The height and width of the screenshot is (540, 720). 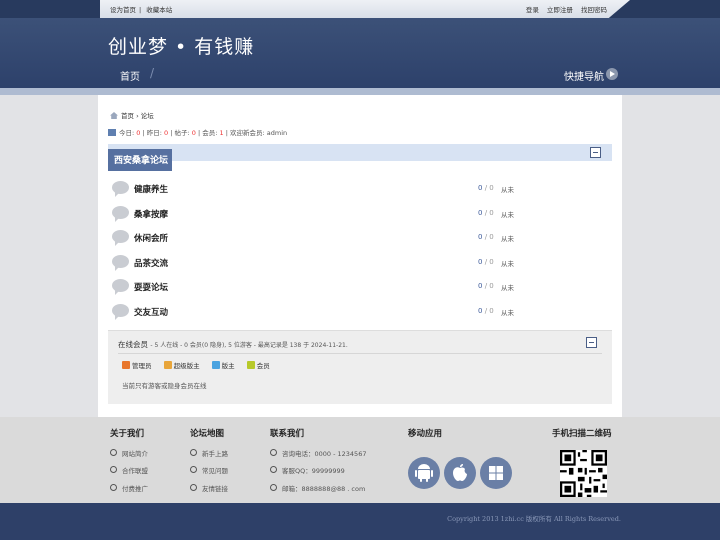 I want to click on footer-contact-title: 联系我们, so click(x=287, y=434).